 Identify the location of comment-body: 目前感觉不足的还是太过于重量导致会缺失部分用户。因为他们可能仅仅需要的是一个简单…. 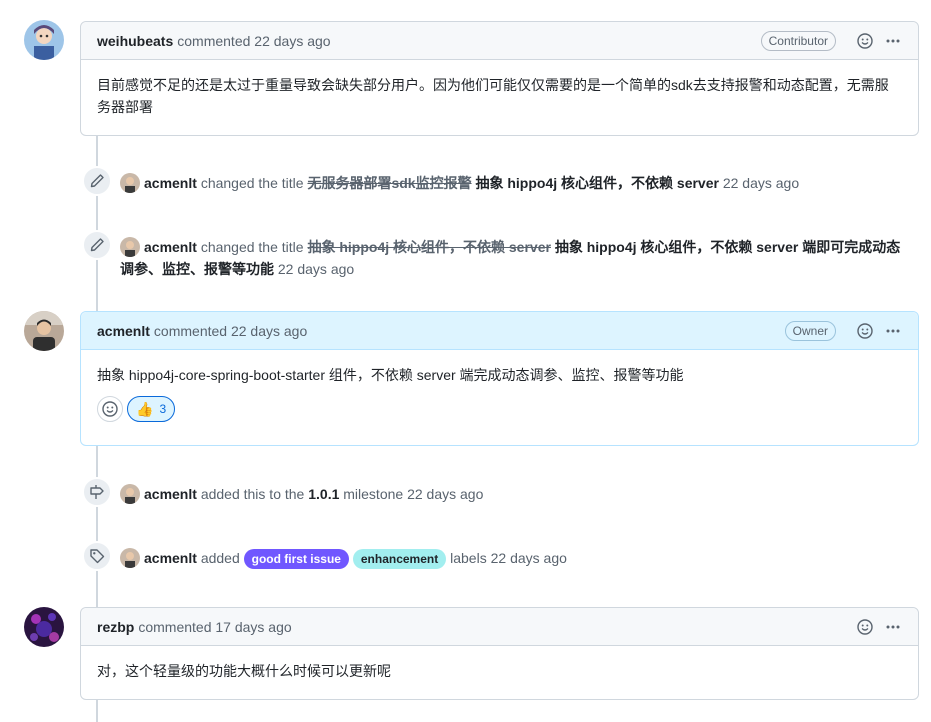
(493, 96).